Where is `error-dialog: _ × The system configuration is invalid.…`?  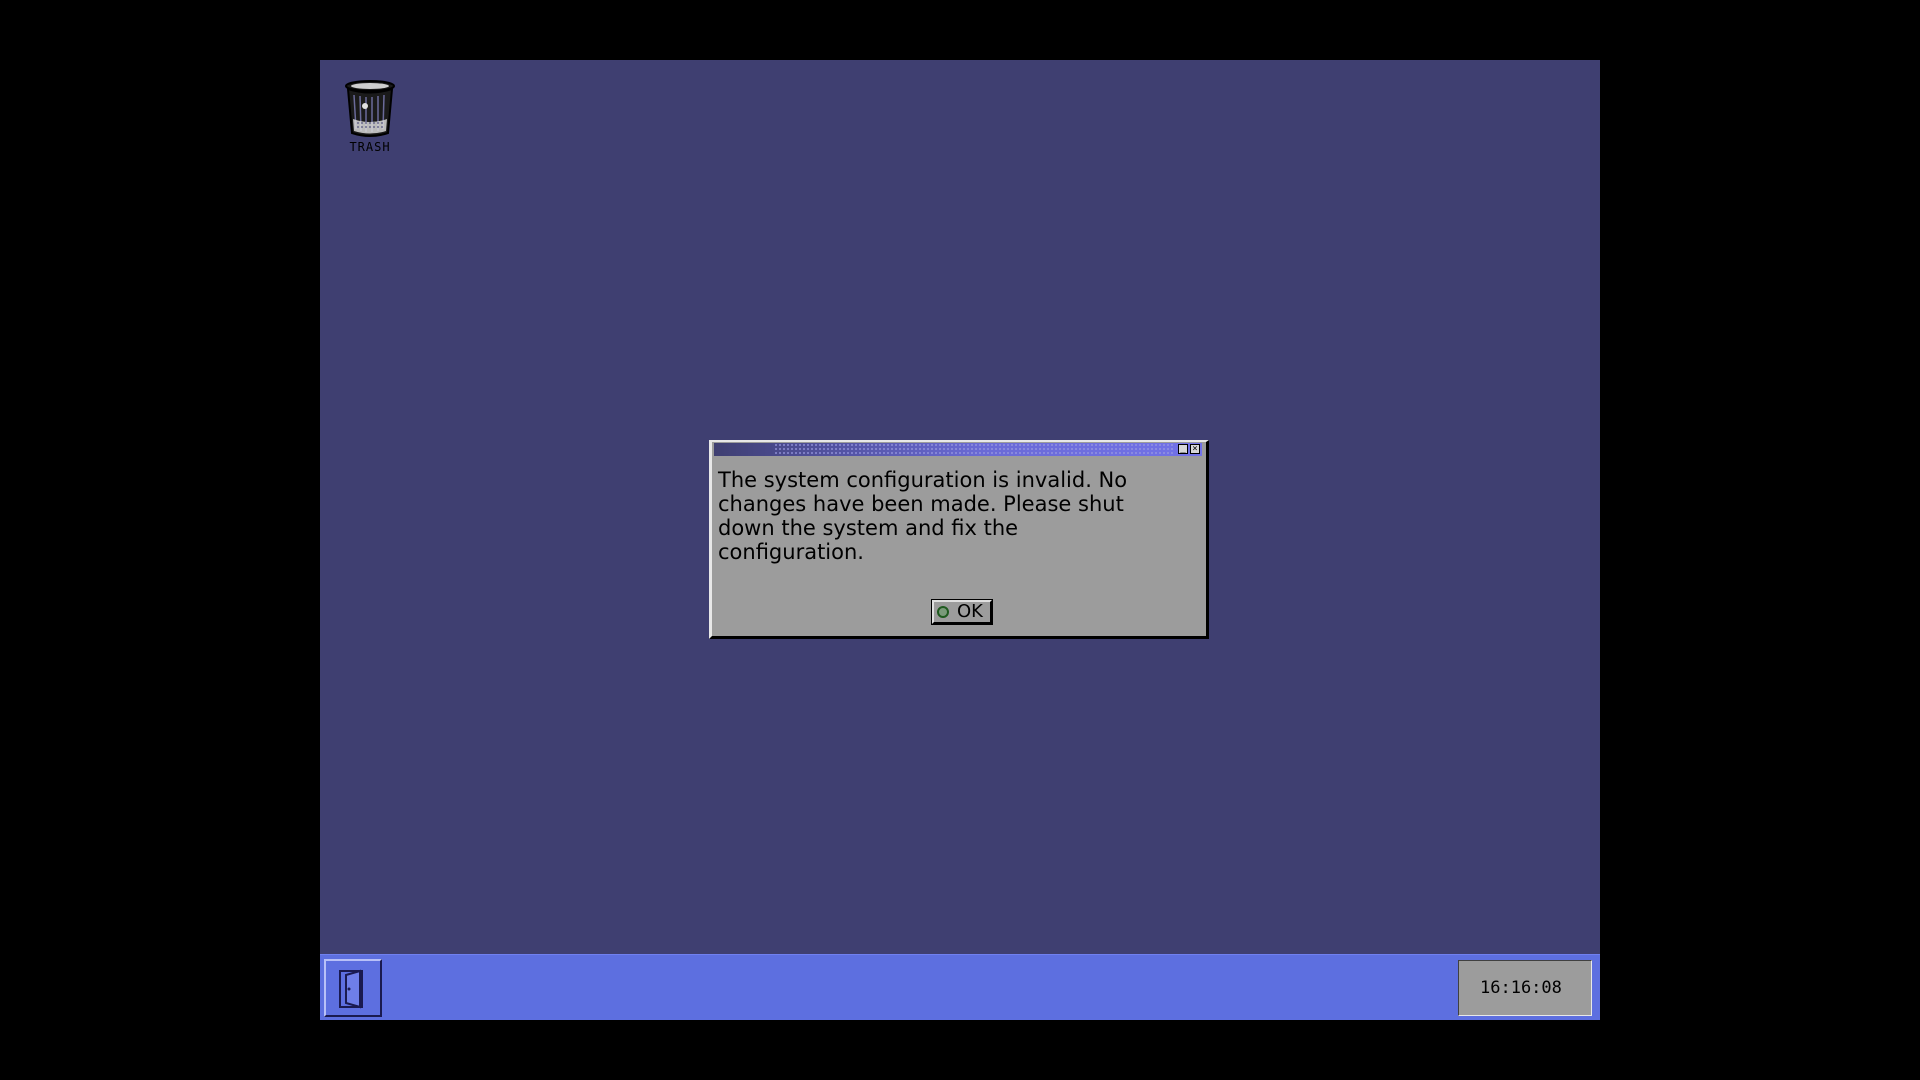
error-dialog: _ × The system configuration is invalid.… is located at coordinates (959, 539).